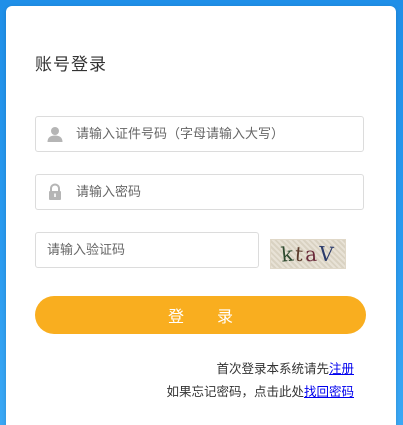  I want to click on login-button: 登 录, so click(200, 315).